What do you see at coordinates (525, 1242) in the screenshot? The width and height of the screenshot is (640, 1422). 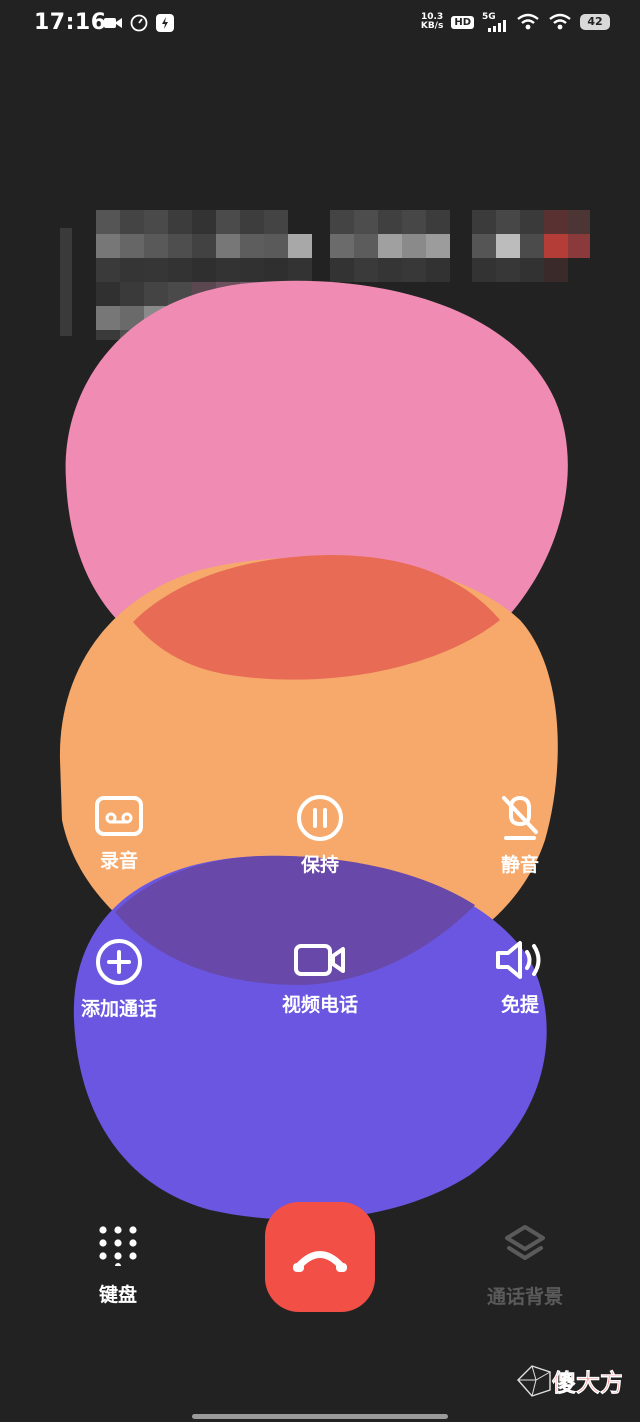 I see `layers-icon` at bounding box center [525, 1242].